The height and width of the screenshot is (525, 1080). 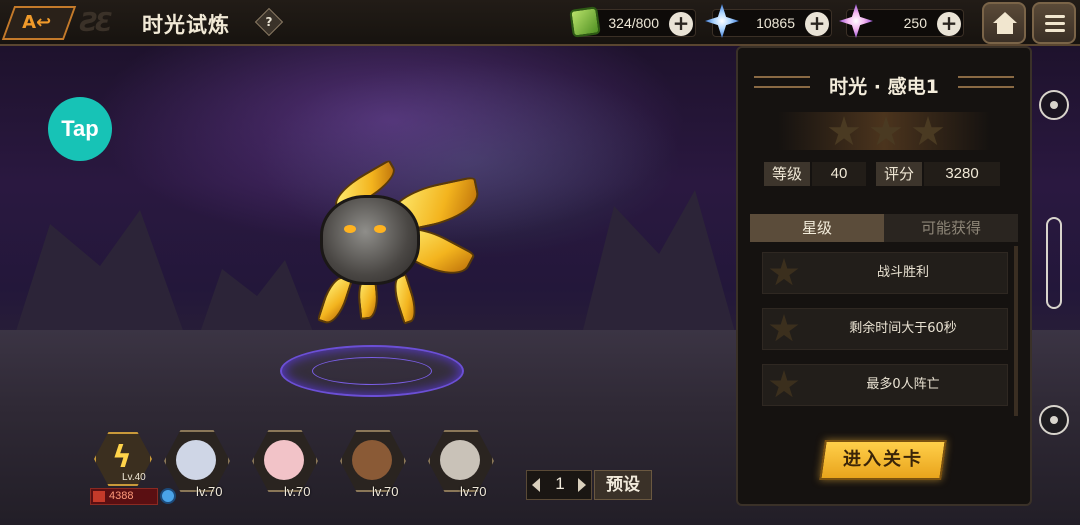 I want to click on level-stat: 等级 40, so click(x=820, y=174).